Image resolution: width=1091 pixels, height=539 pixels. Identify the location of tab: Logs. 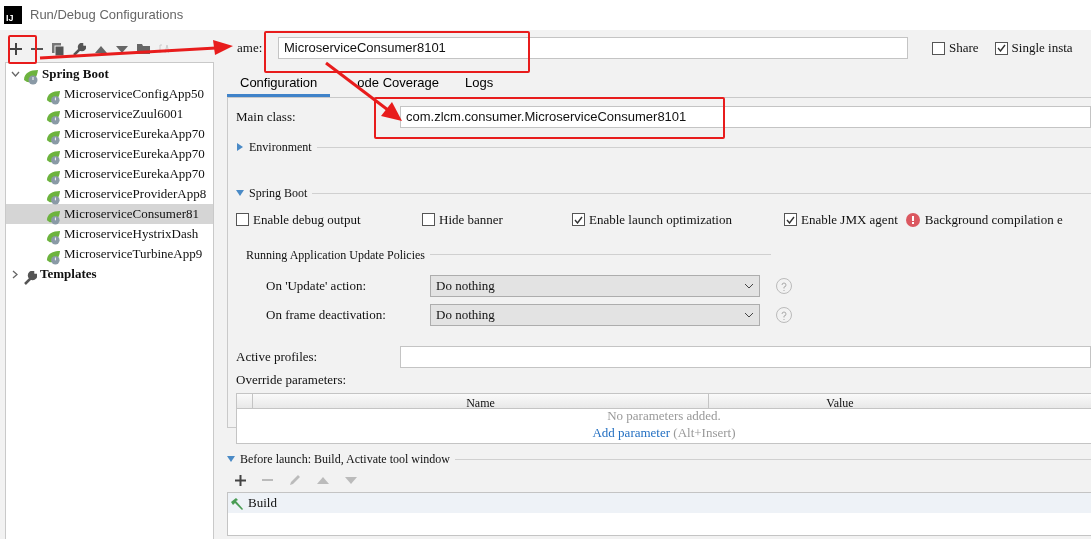
(479, 84).